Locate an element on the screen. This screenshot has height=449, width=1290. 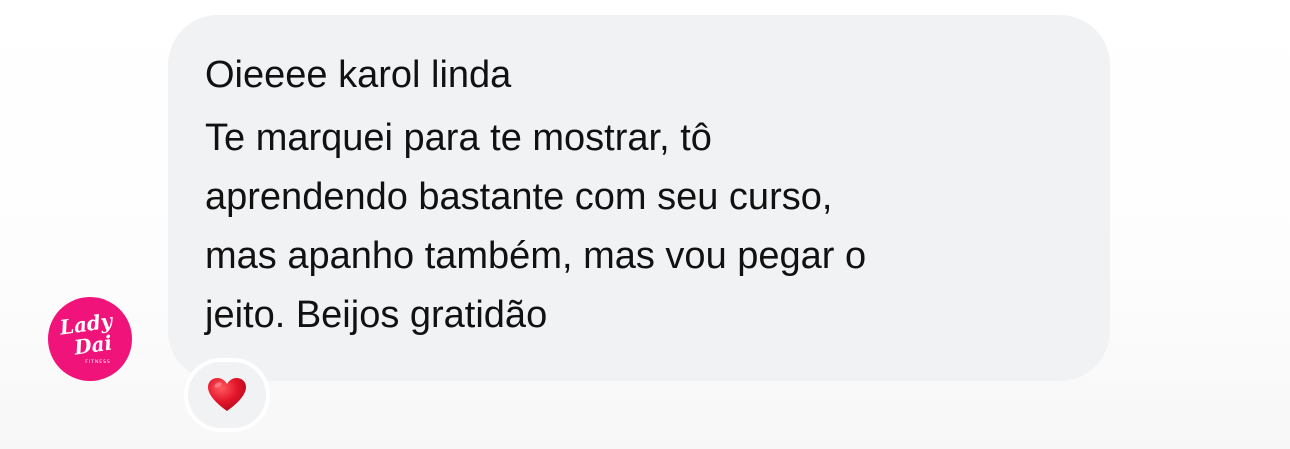
message-first-line: Oieeee karol linda is located at coordinates (358, 75).